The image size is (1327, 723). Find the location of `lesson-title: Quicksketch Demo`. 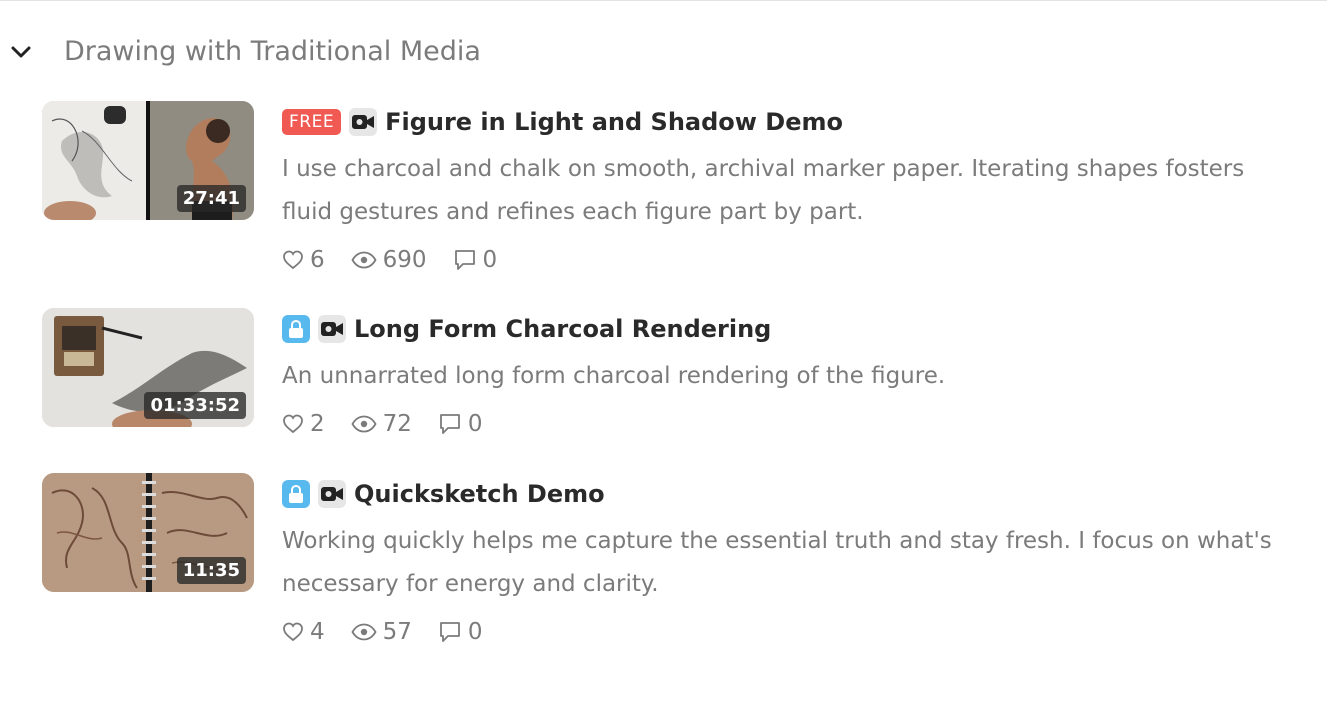

lesson-title: Quicksketch Demo is located at coordinates (479, 494).